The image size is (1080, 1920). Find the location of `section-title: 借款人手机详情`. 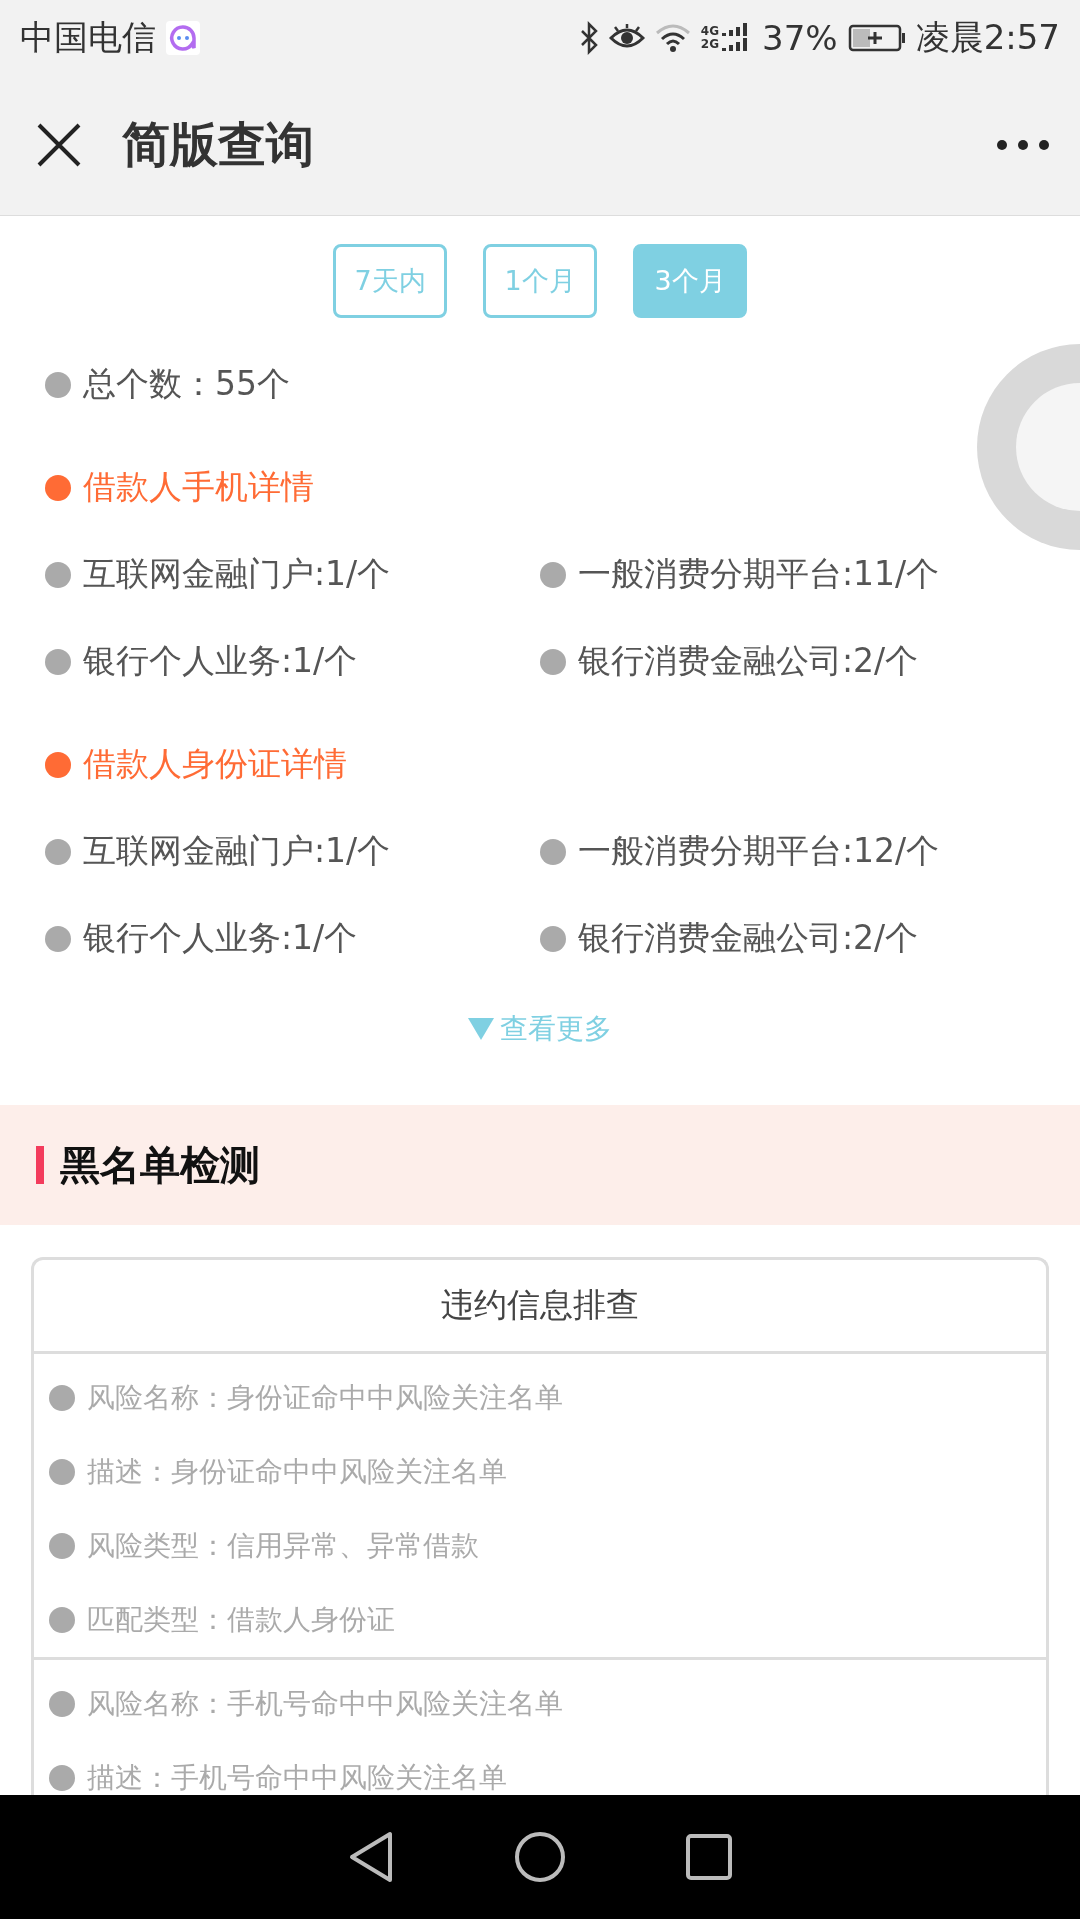

section-title: 借款人手机详情 is located at coordinates (198, 487).